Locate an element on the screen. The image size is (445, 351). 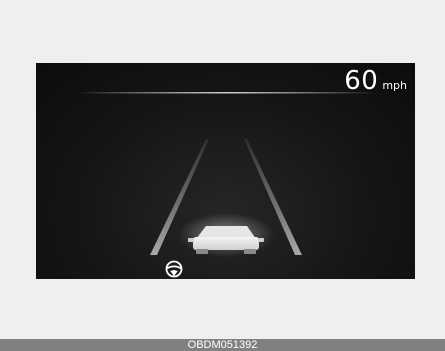
lead-vehicle-icon is located at coordinates (226, 235).